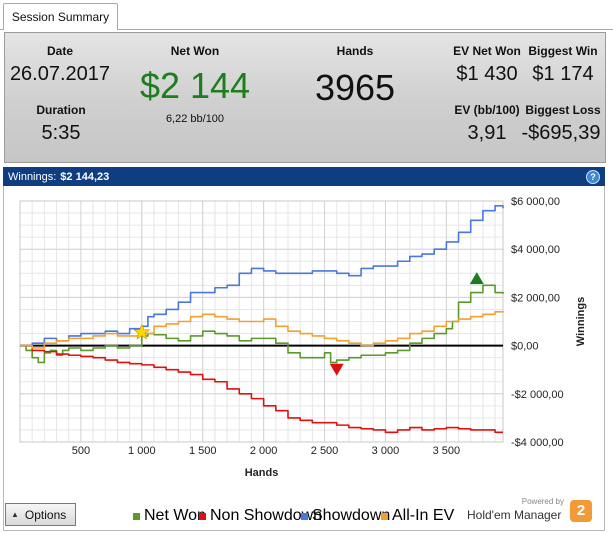 This screenshot has height=533, width=613. I want to click on brand-name: Hold'em Manager, so click(514, 515).